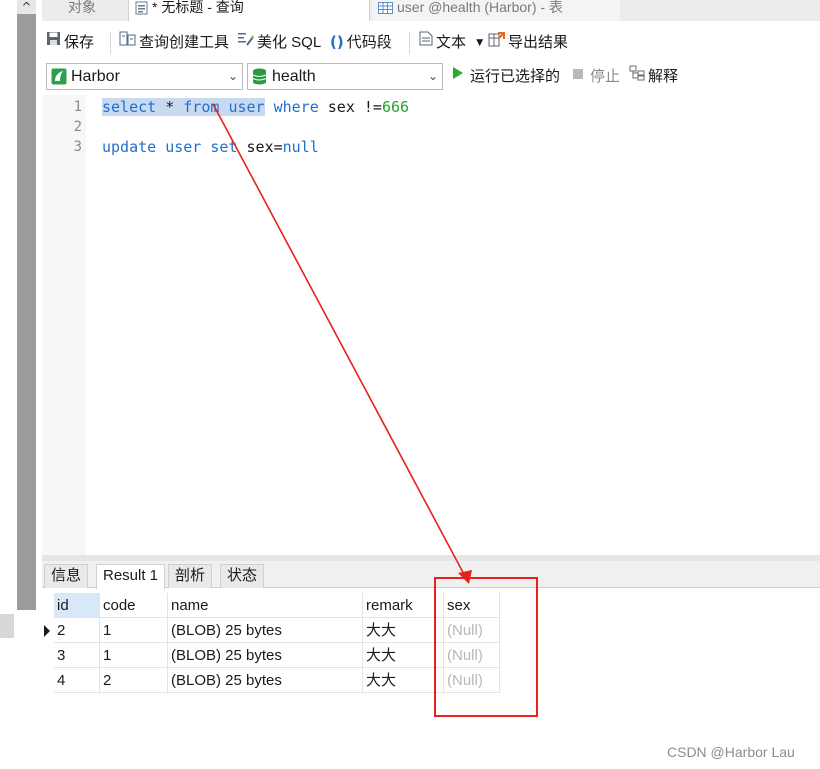 This screenshot has height=769, width=820. What do you see at coordinates (141, 9) in the screenshot?
I see `query-icon` at bounding box center [141, 9].